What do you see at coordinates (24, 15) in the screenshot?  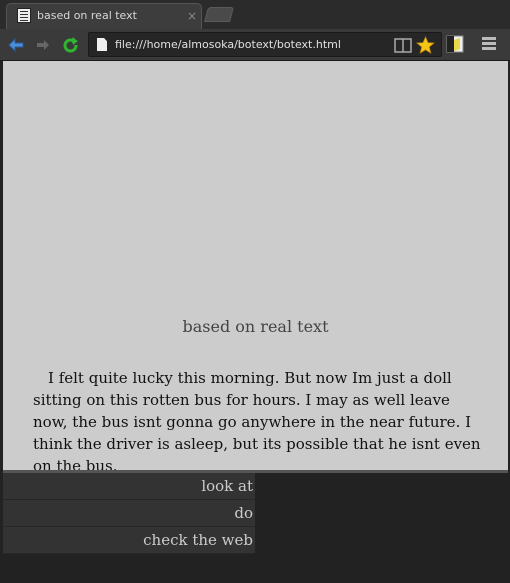 I see `page-favicon-icon` at bounding box center [24, 15].